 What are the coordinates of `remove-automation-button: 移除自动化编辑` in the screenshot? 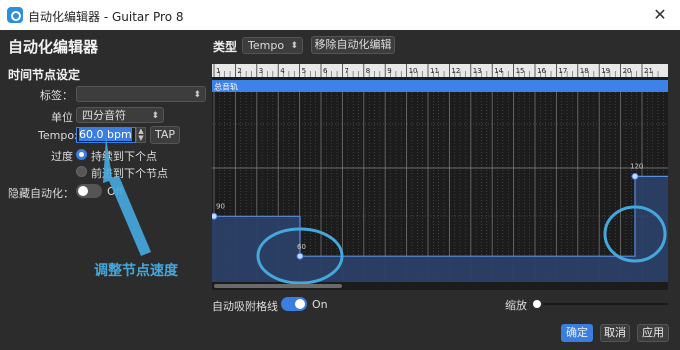 It's located at (353, 45).